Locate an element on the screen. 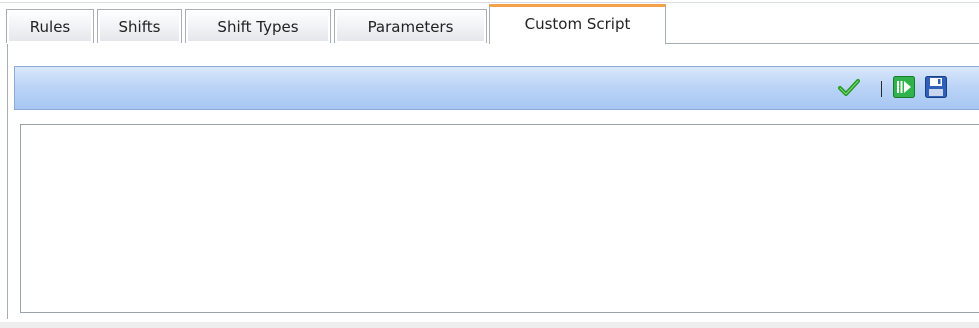  script-toolbar is located at coordinates (496, 88).